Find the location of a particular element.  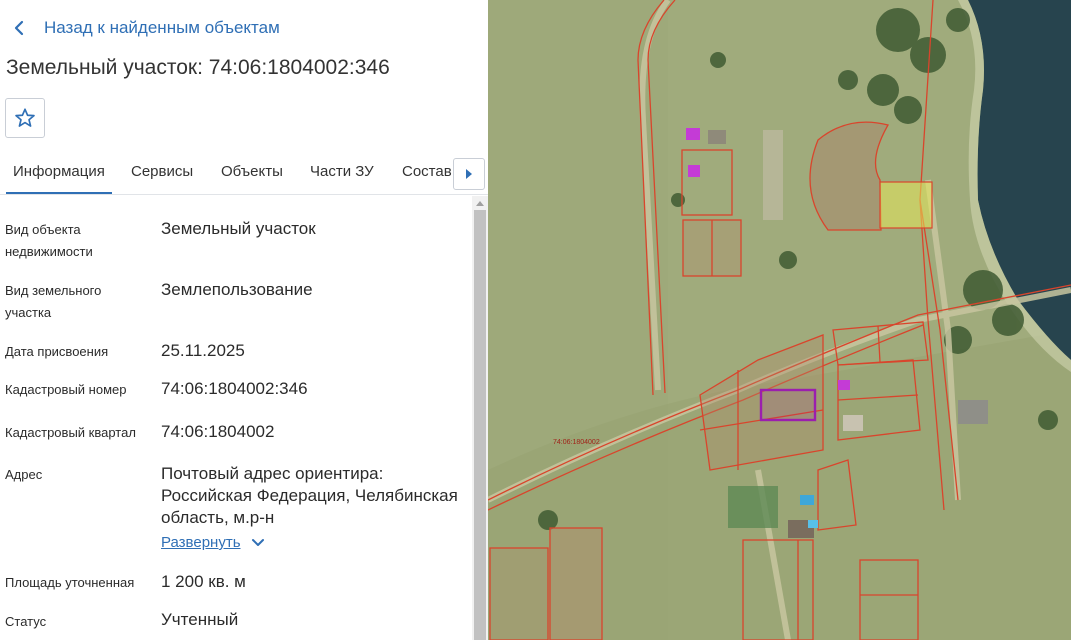

area-label: Площадь уточненная is located at coordinates (70, 582).